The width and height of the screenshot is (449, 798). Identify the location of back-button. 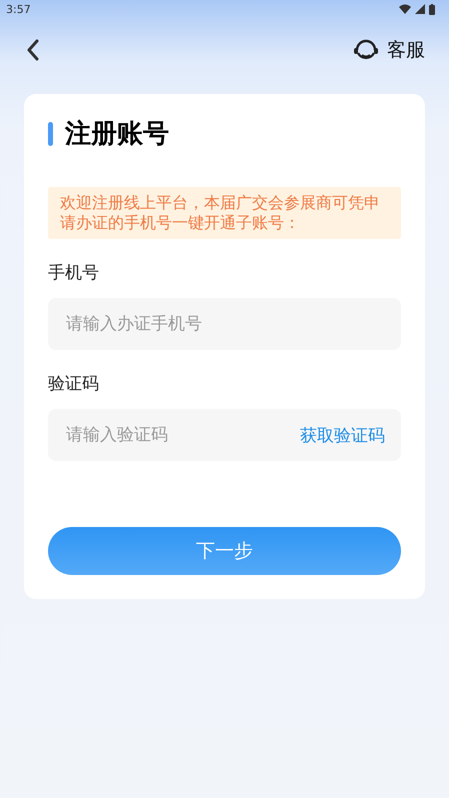
(33, 50).